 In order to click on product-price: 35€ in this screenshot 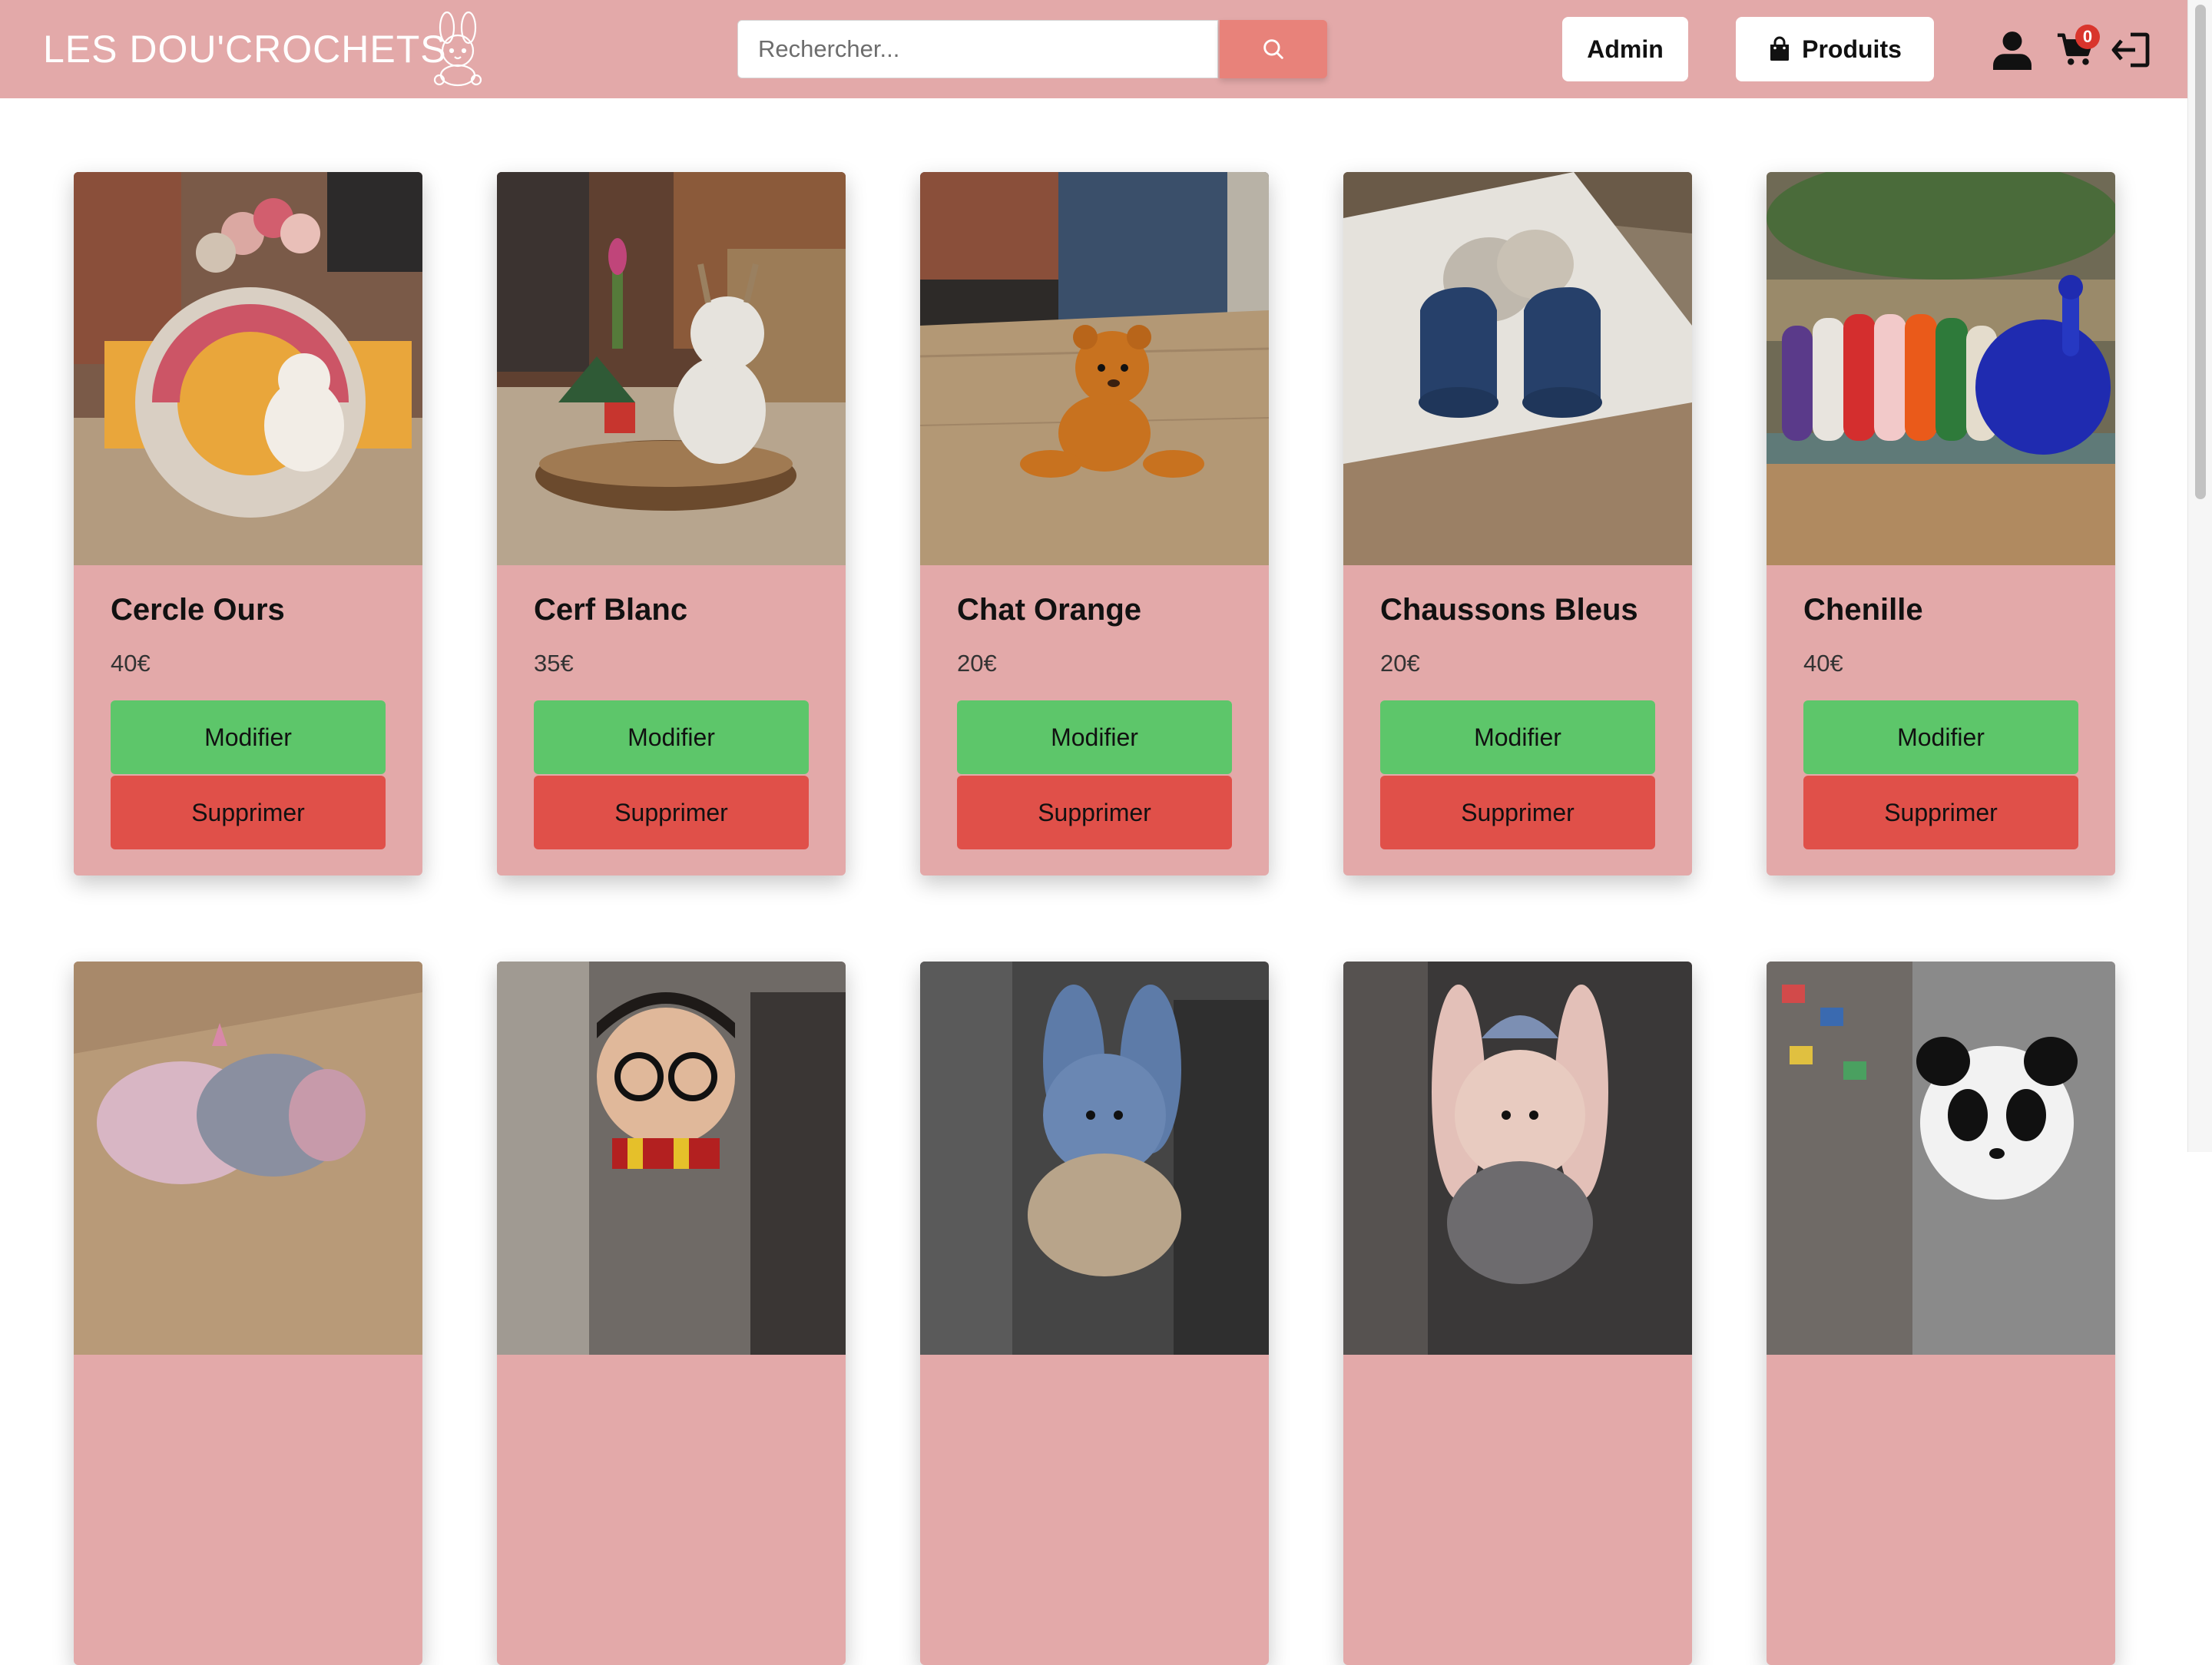, I will do `click(554, 663)`.